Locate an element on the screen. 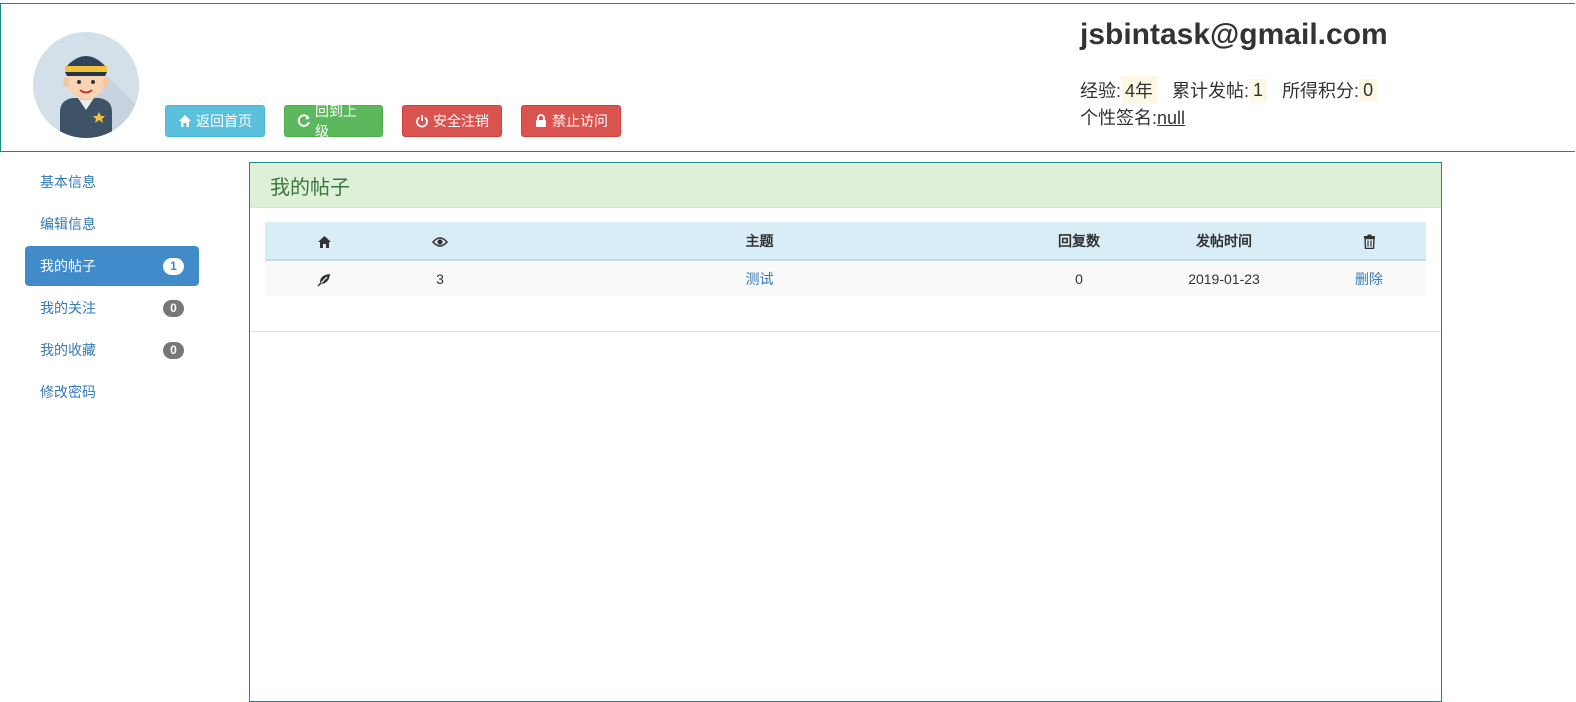  posts-count-value: 1 is located at coordinates (1258, 90).